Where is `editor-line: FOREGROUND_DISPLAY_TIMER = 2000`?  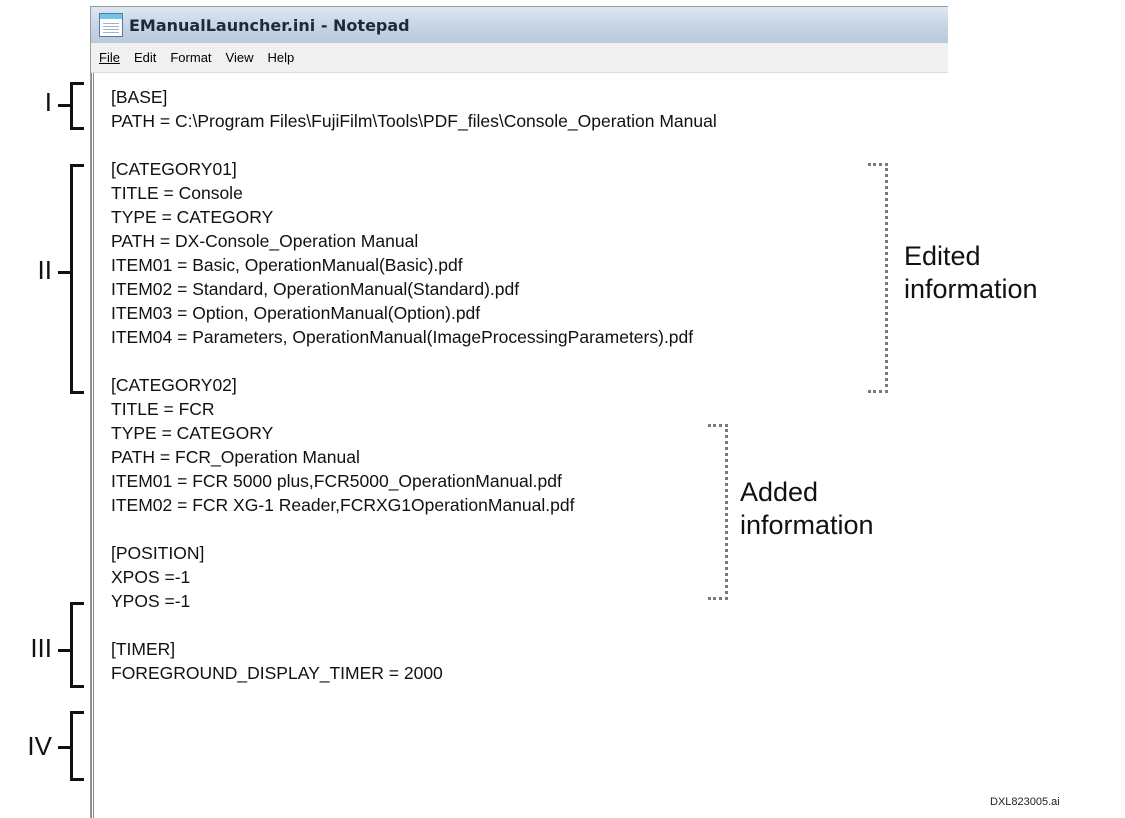 editor-line: FOREGROUND_DISPLAY_TIMER = 2000 is located at coordinates (277, 673).